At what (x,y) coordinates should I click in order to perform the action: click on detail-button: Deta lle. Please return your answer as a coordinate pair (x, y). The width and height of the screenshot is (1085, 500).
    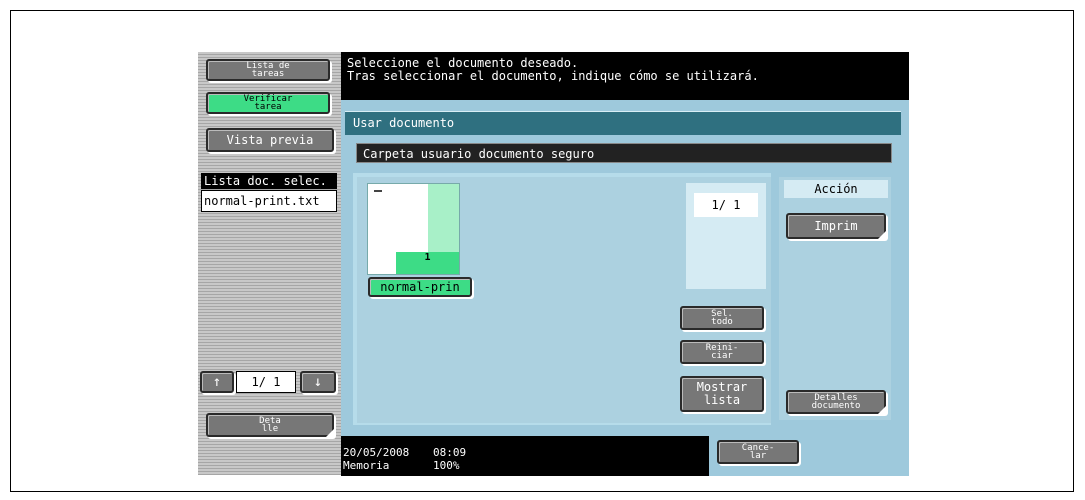
    Looking at the image, I should click on (270, 425).